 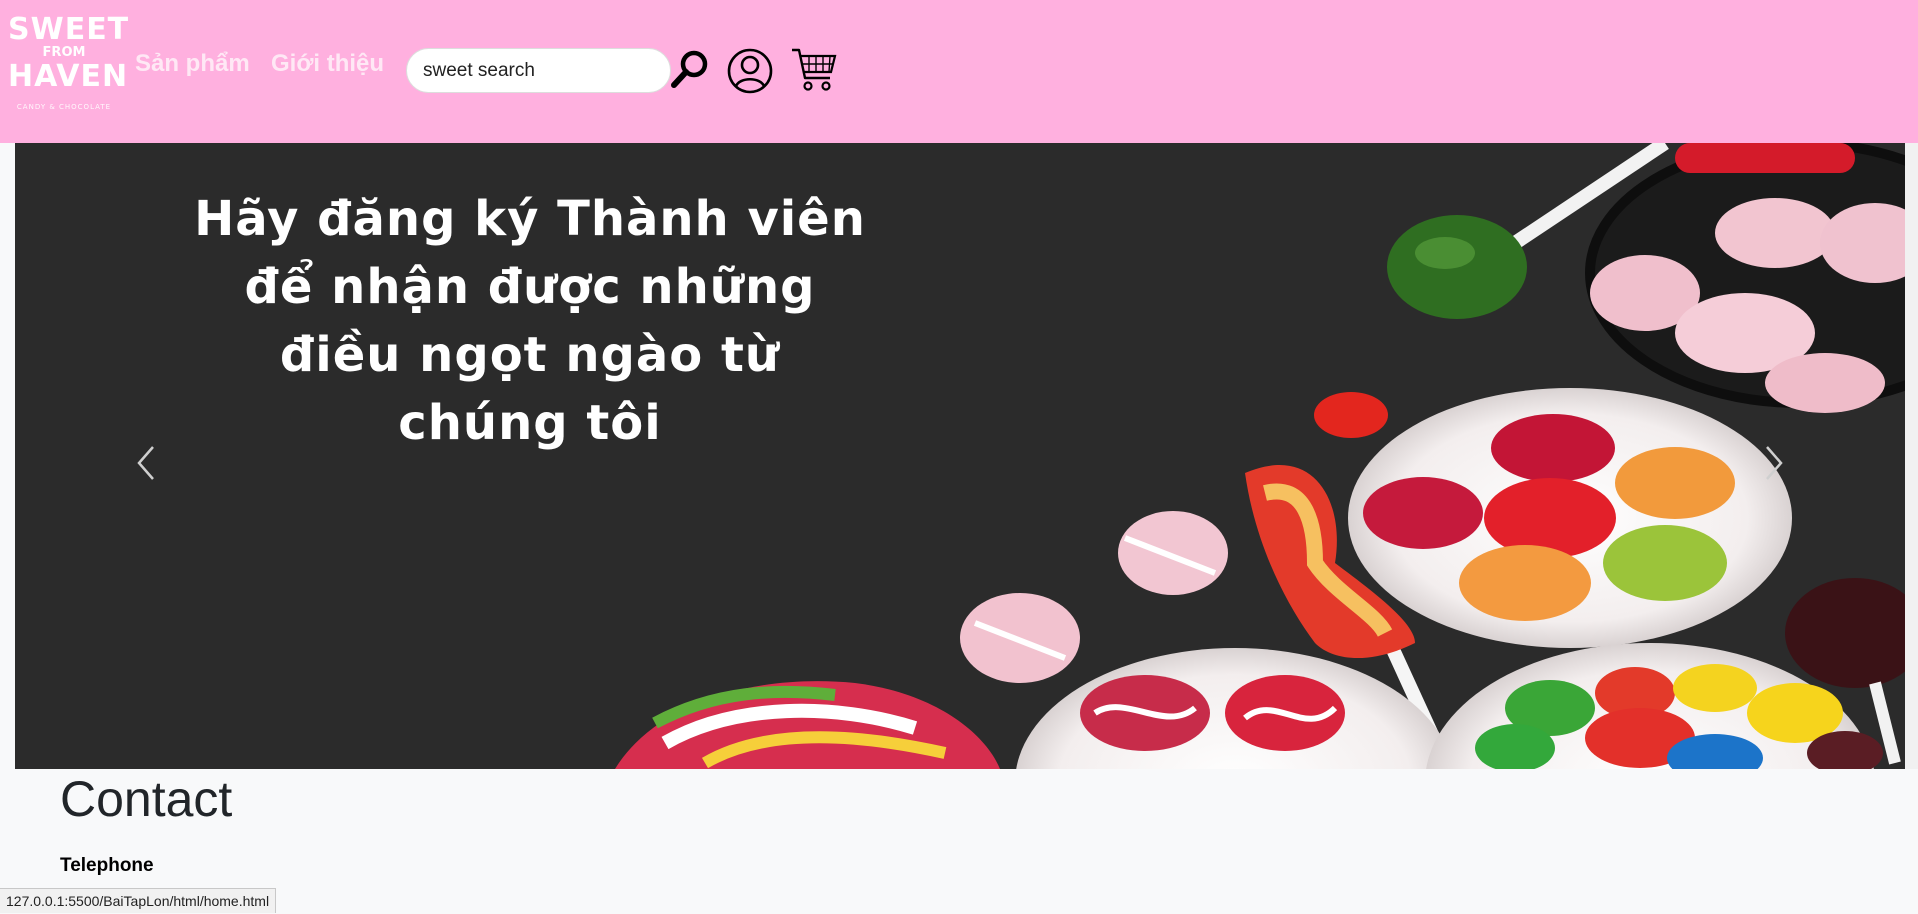 What do you see at coordinates (145, 463) in the screenshot?
I see `carousel-prev-icon` at bounding box center [145, 463].